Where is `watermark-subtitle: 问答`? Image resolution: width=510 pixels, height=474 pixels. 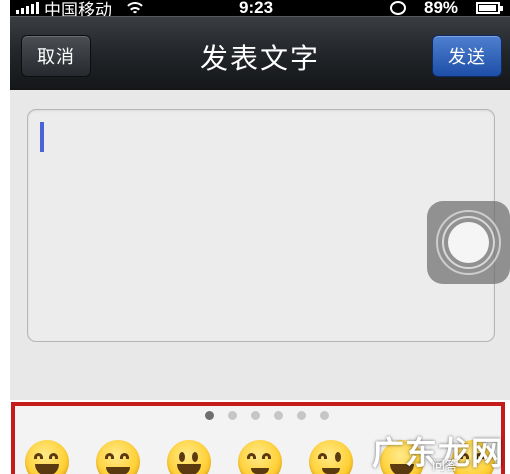 watermark-subtitle: 问答 is located at coordinates (445, 465).